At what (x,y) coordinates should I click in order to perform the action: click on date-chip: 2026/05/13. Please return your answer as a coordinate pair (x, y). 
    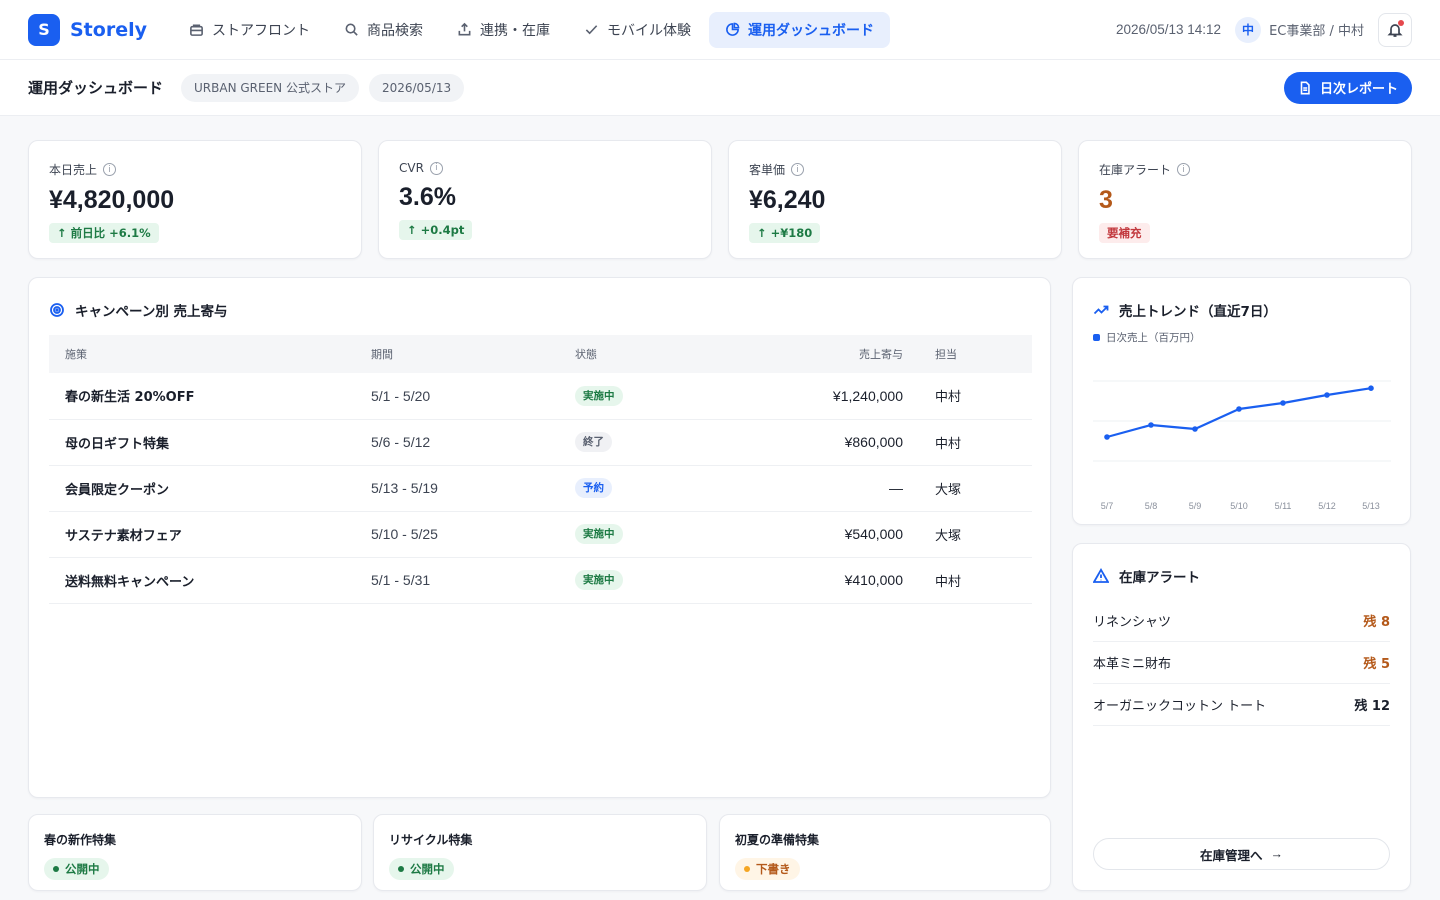
    Looking at the image, I should click on (416, 87).